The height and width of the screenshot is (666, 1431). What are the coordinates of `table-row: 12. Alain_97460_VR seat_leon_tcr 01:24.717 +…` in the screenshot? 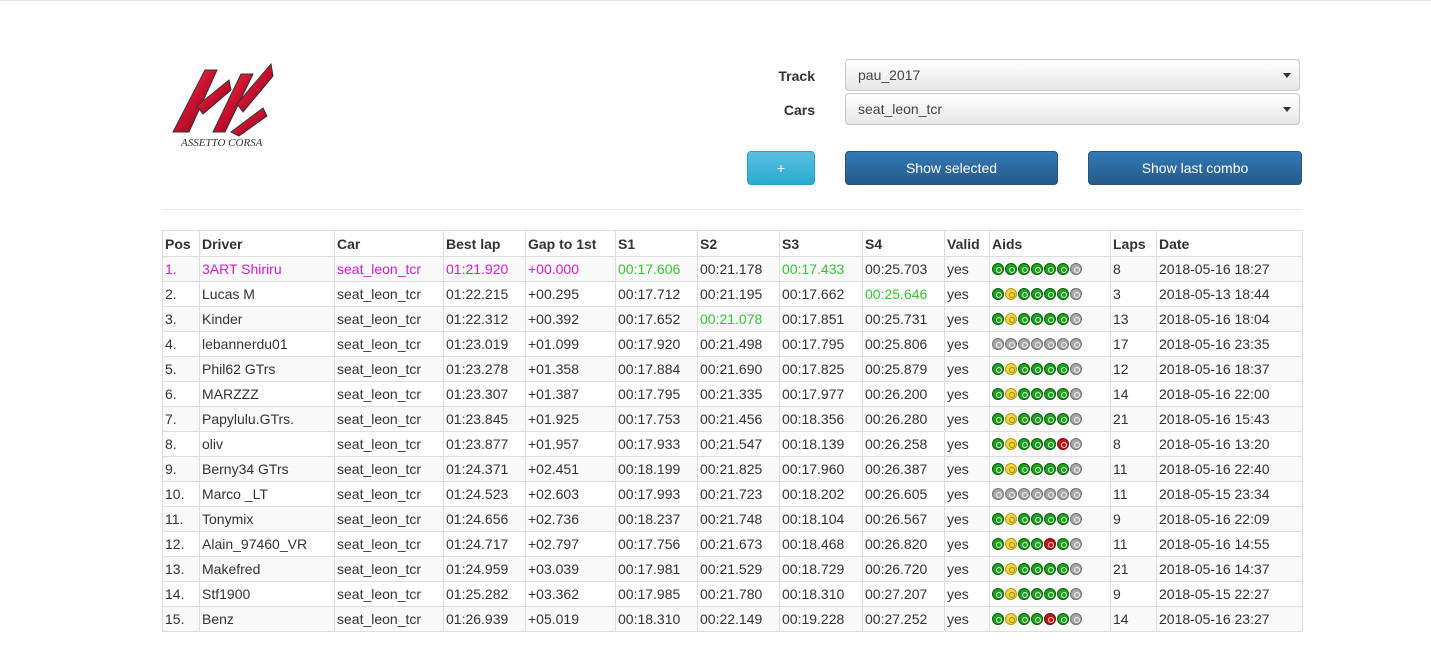 It's located at (732, 544).